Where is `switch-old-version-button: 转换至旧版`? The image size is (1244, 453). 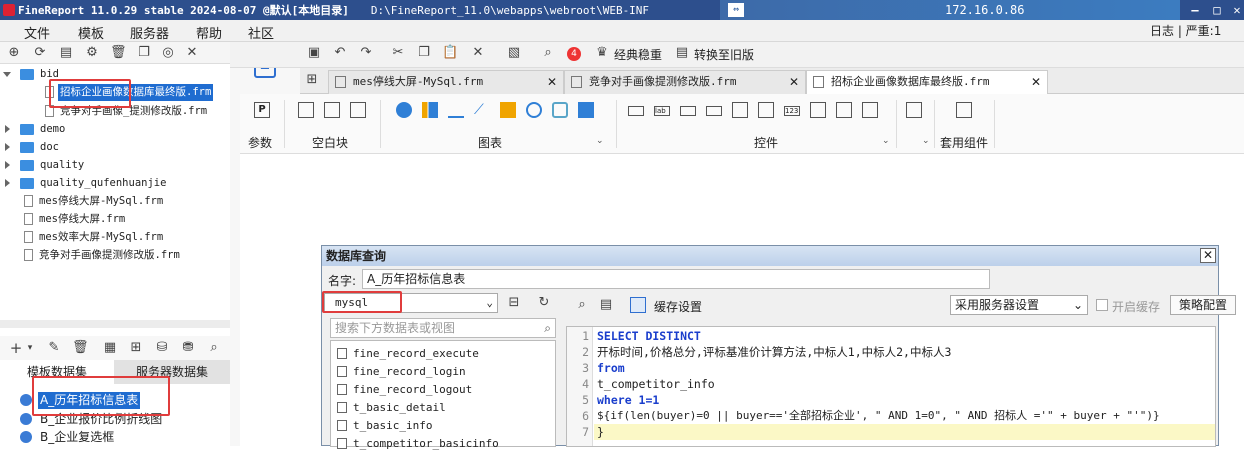
switch-old-version-button: 转换至旧版 is located at coordinates (724, 54).